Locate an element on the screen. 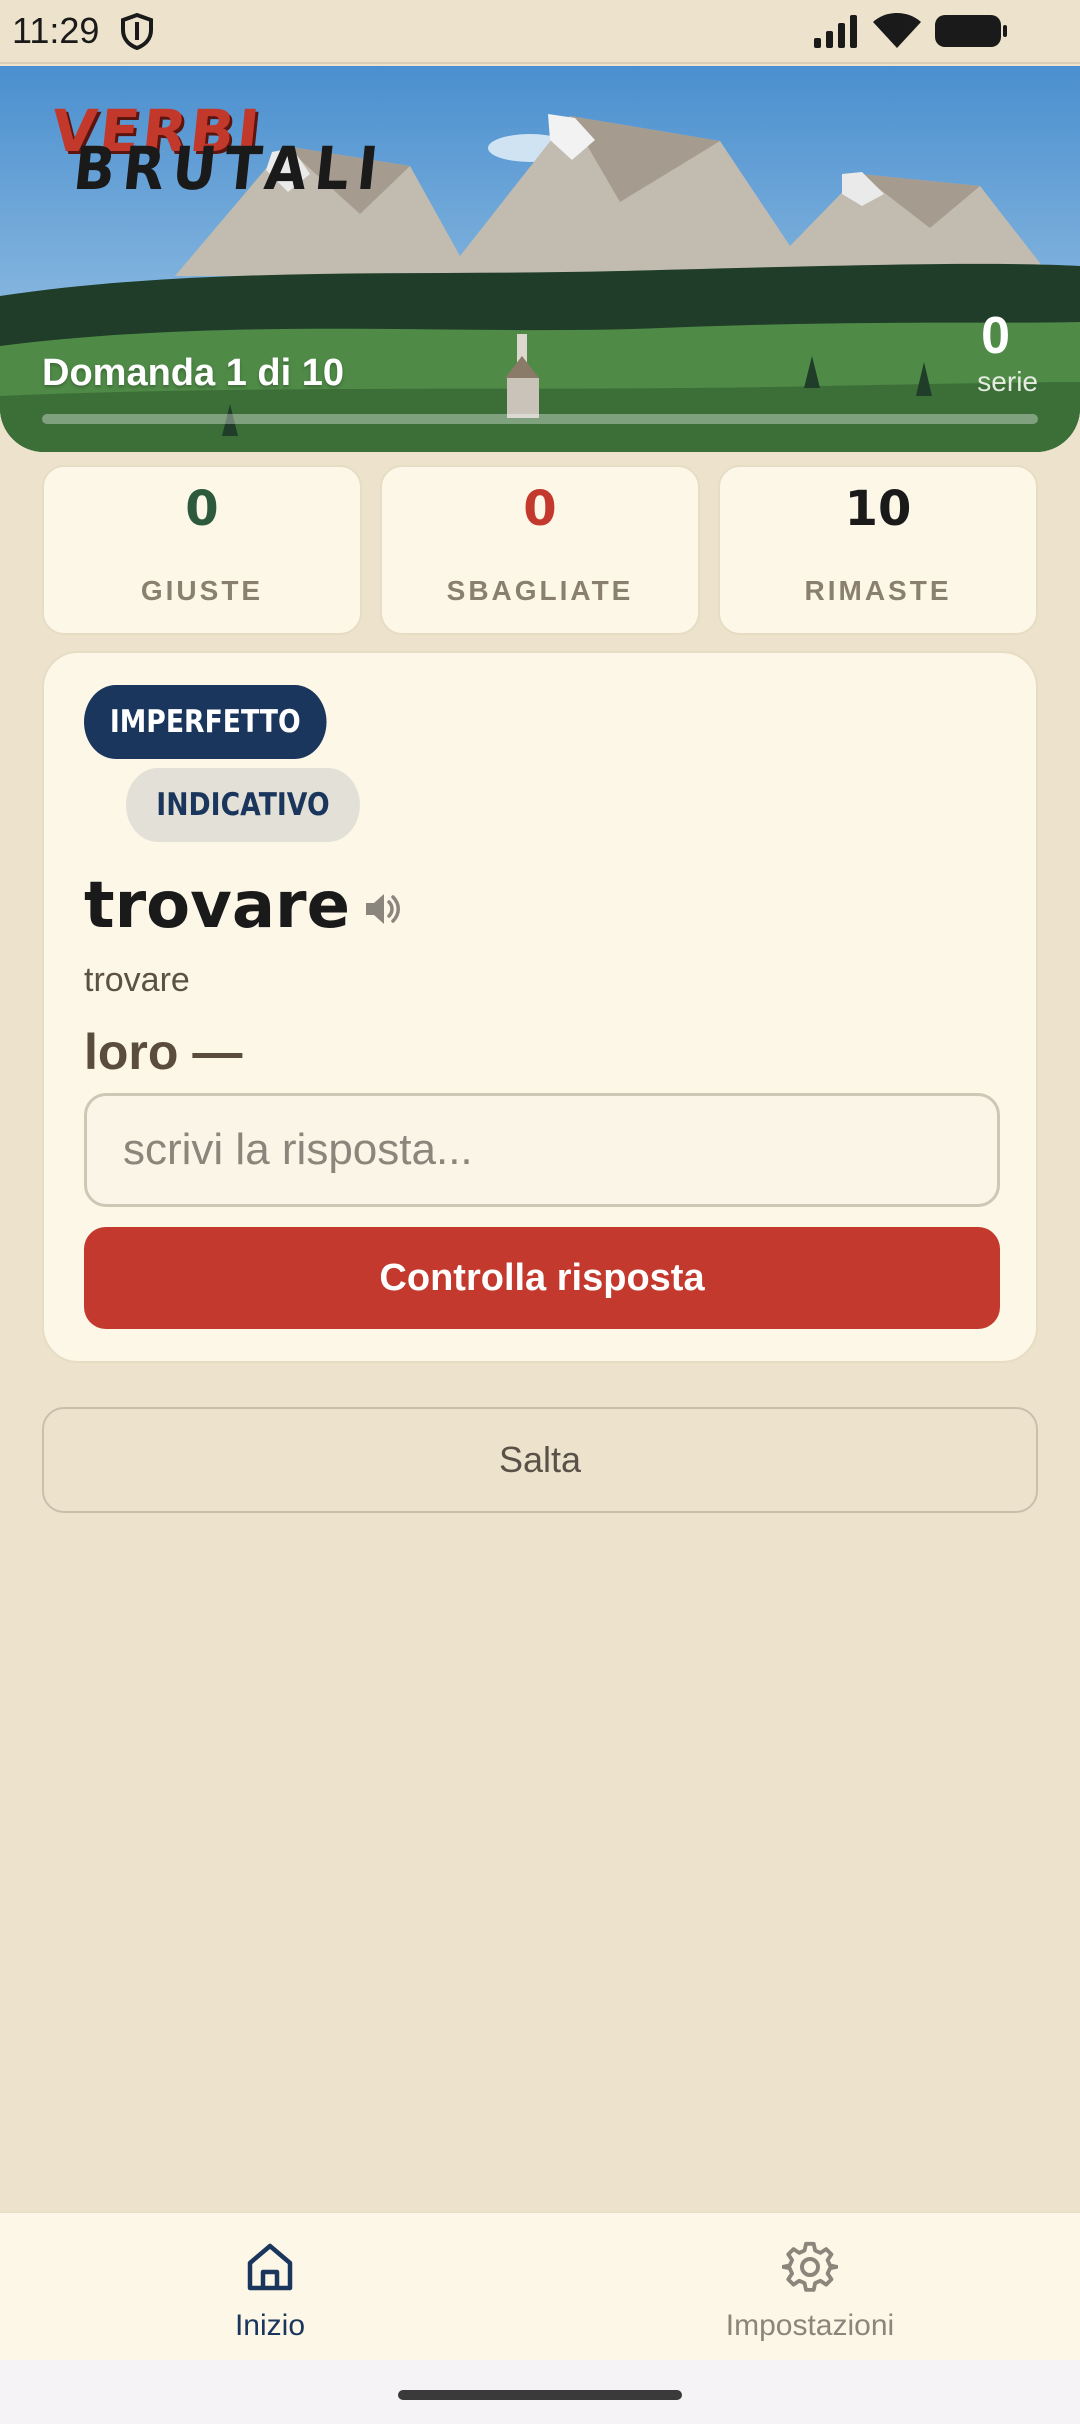  check-answer-button: Controlla risposta is located at coordinates (542, 1278).